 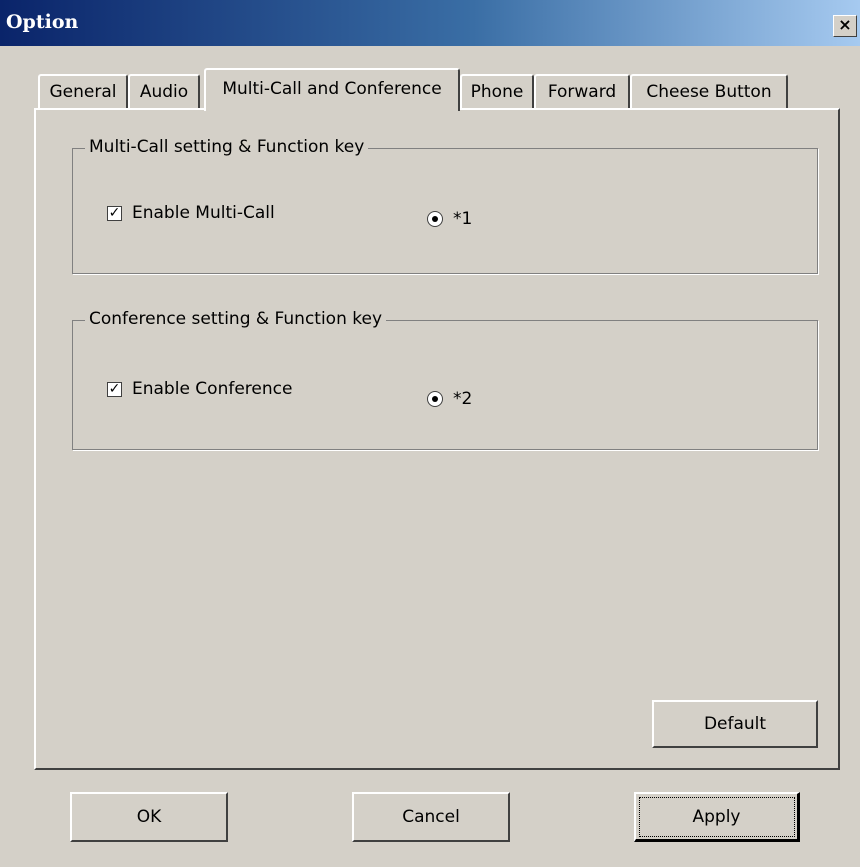 I want to click on tab-forward: Forward, so click(x=582, y=91).